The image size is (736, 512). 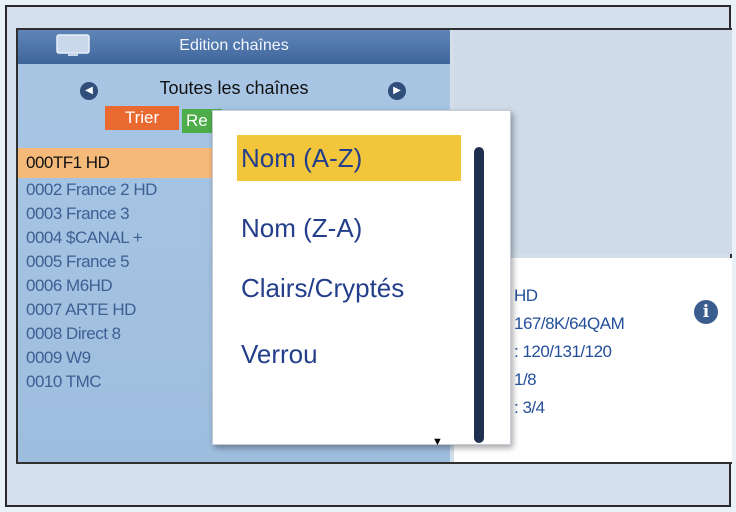 I want to click on info-line: : 120/131/120, so click(x=563, y=351).